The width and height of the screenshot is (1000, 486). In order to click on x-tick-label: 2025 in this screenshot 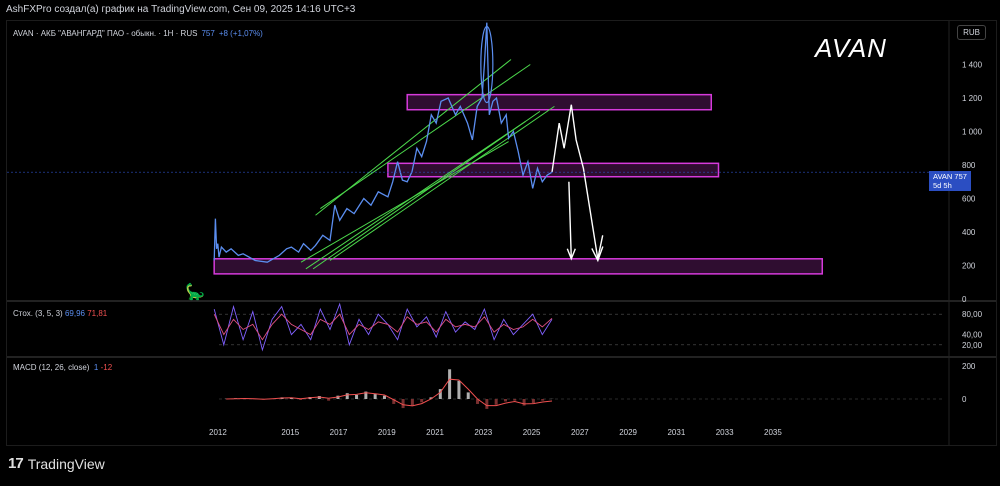, I will do `click(532, 432)`.